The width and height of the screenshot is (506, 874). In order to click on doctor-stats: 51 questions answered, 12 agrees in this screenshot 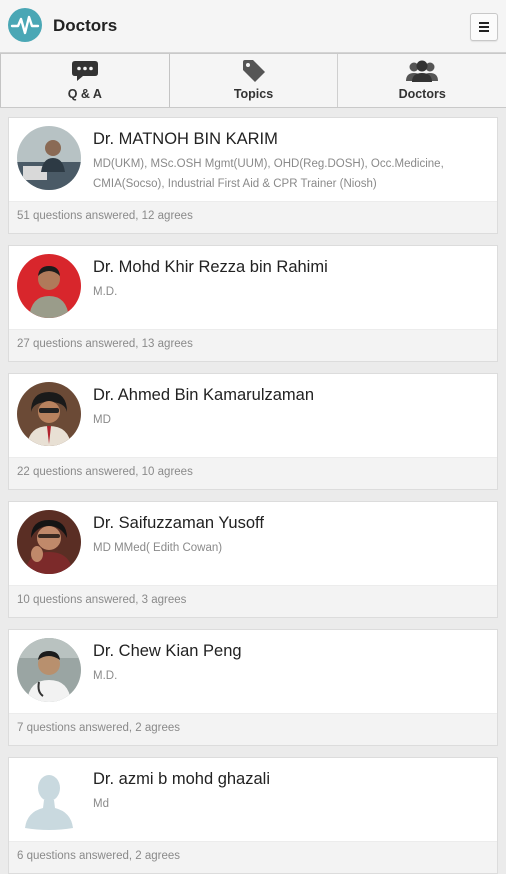, I will do `click(105, 216)`.